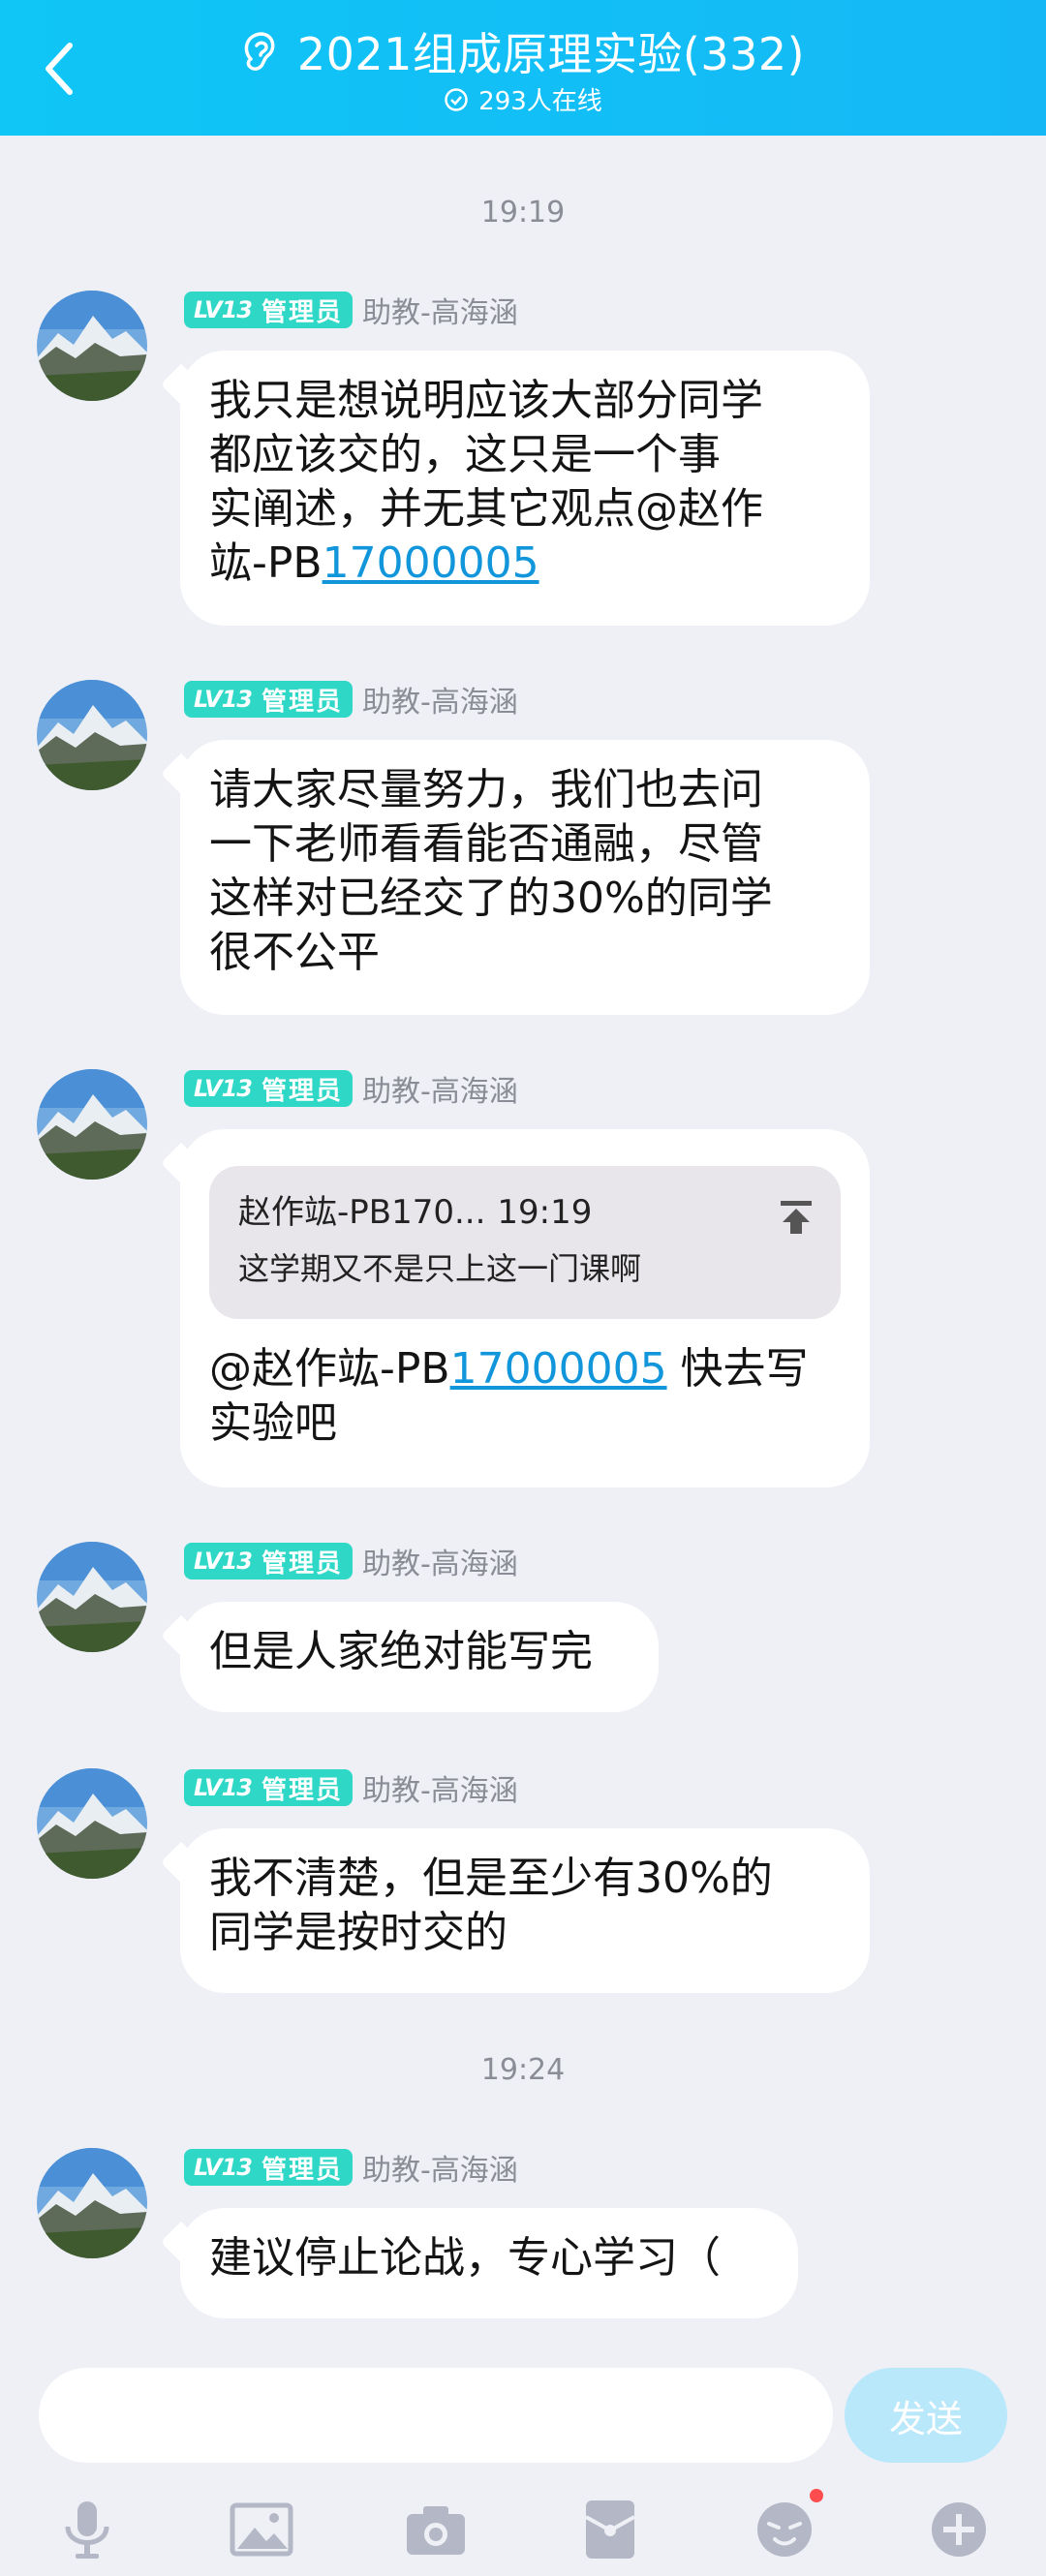  I want to click on image-icon, so click(261, 2529).